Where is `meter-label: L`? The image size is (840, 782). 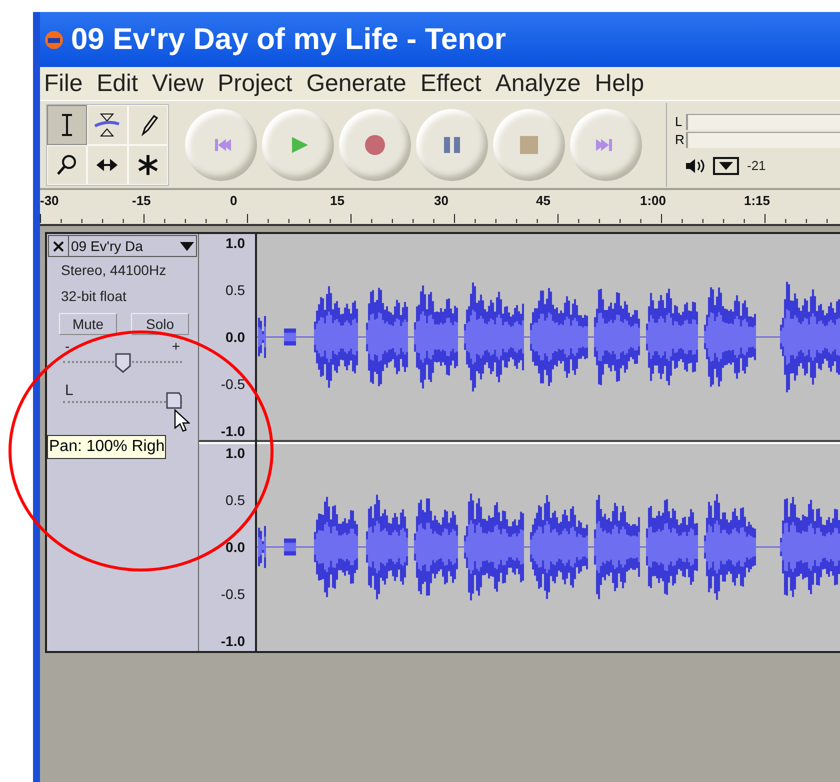
meter-label: L is located at coordinates (679, 121).